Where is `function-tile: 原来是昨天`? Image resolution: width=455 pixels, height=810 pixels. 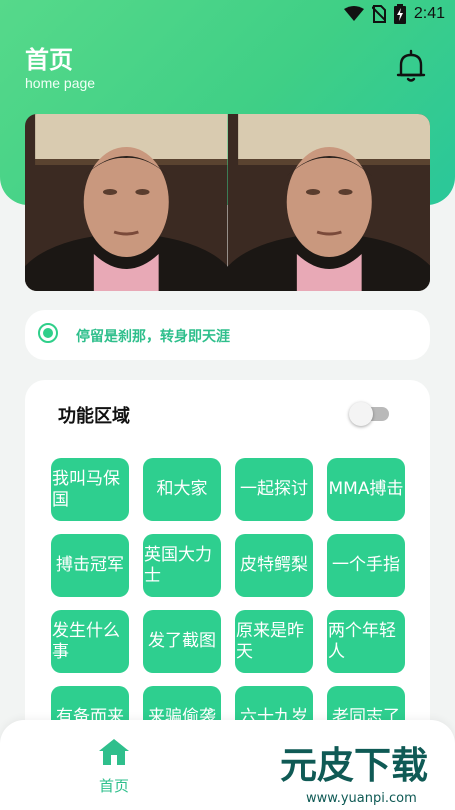 function-tile: 原来是昨天 is located at coordinates (274, 641).